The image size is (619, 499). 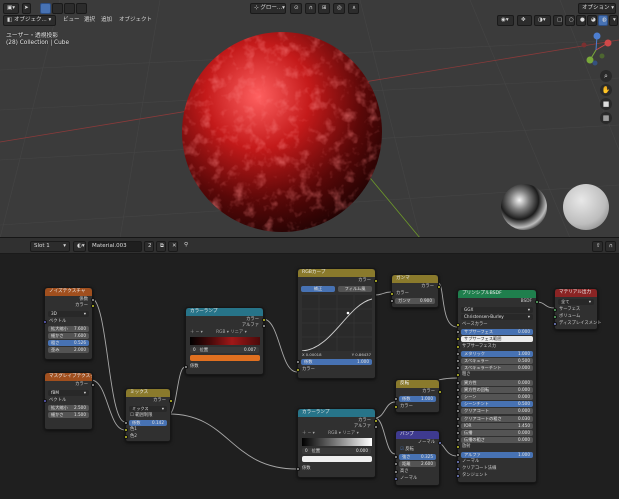 What do you see at coordinates (11, 8) in the screenshot?
I see `editor-type-button: ▣▾` at bounding box center [11, 8].